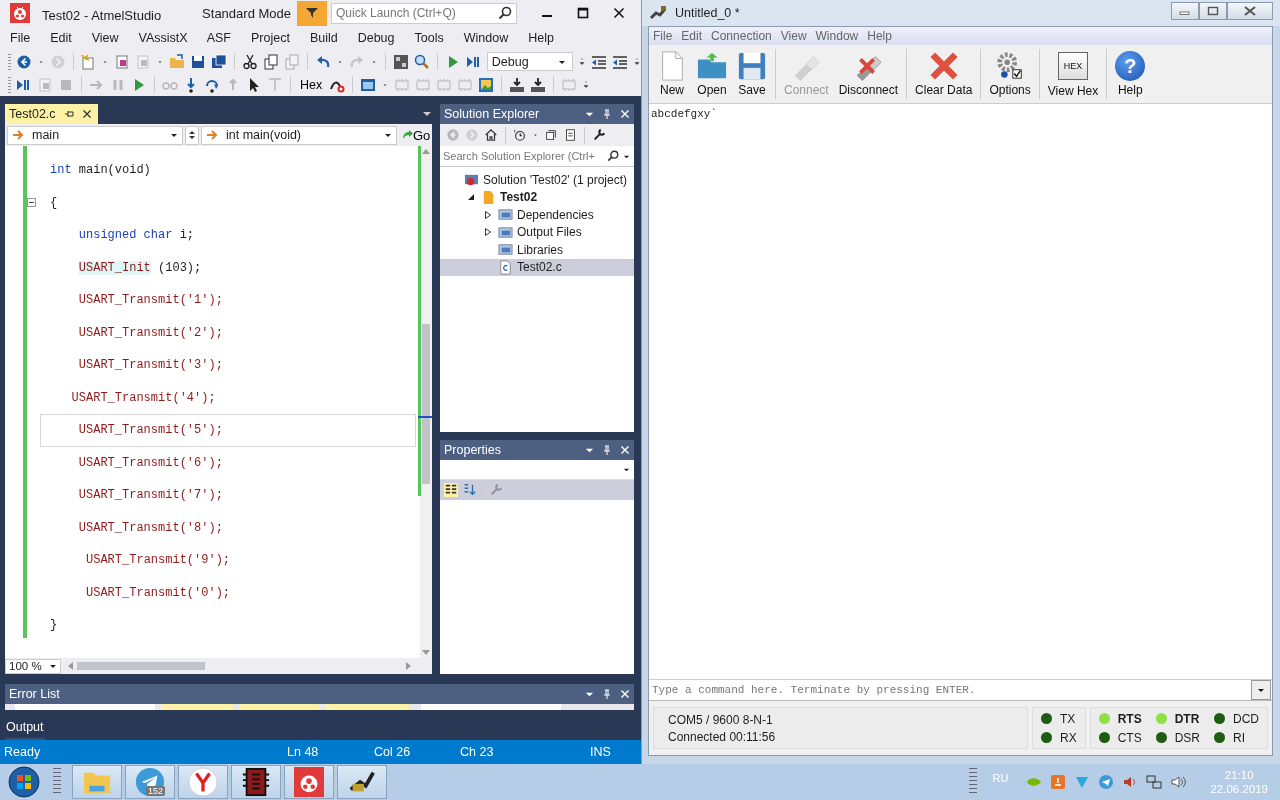  Describe the element at coordinates (150, 365) in the screenshot. I see `code-line: USART_Transmit('3');` at that location.